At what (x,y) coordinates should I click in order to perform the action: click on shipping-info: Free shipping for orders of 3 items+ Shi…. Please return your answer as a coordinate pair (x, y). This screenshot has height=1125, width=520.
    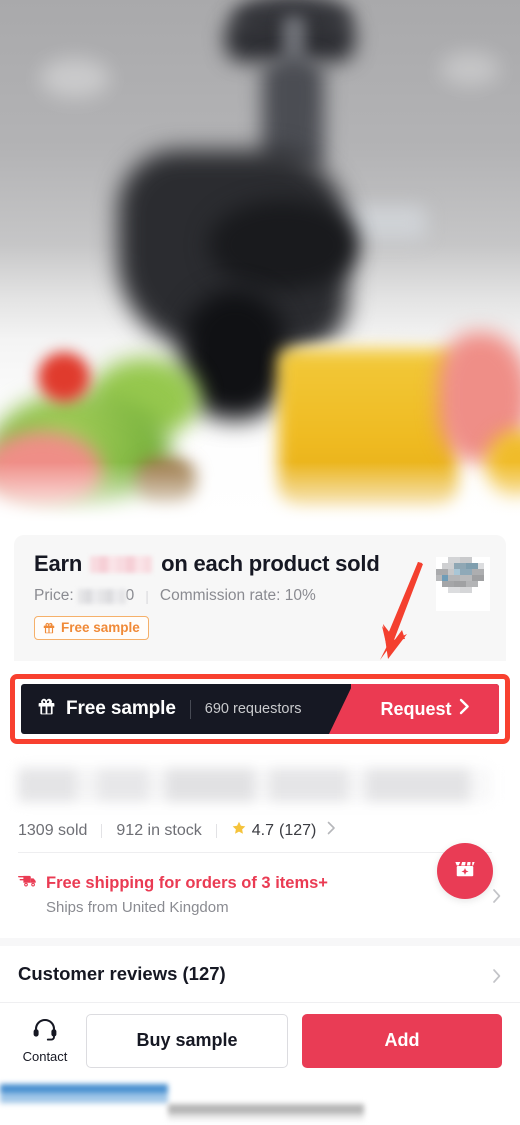
    Looking at the image, I should click on (228, 894).